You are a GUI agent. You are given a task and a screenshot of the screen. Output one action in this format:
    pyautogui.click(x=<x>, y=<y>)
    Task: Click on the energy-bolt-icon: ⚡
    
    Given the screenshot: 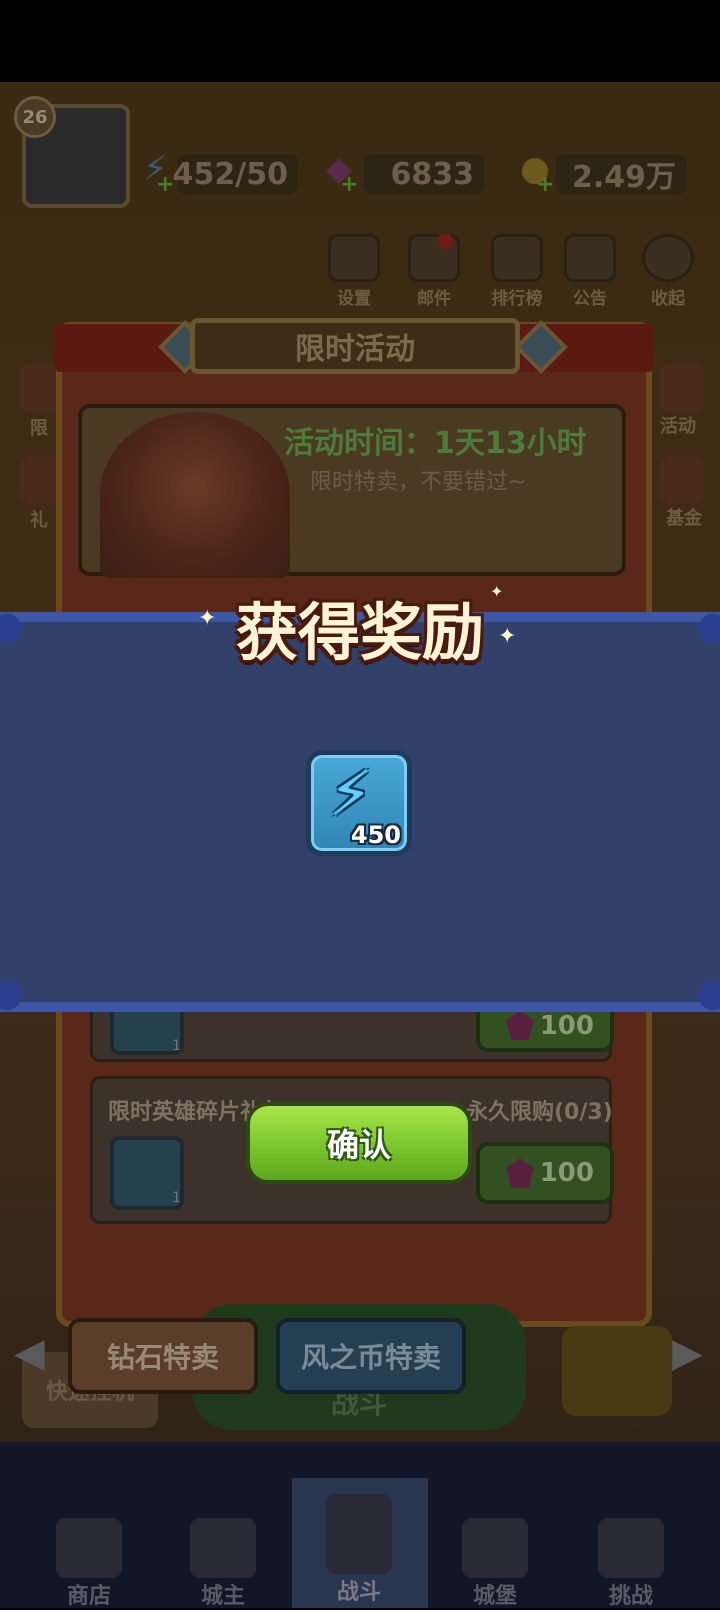 What is the action you would take?
    pyautogui.click(x=351, y=793)
    